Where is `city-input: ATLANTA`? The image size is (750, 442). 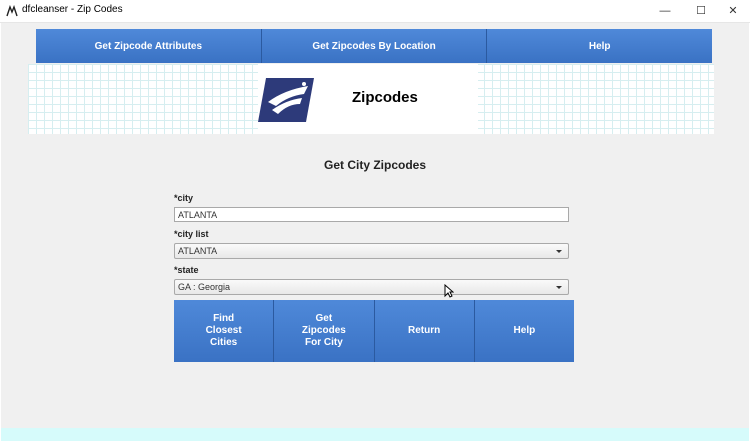 city-input: ATLANTA is located at coordinates (371, 214).